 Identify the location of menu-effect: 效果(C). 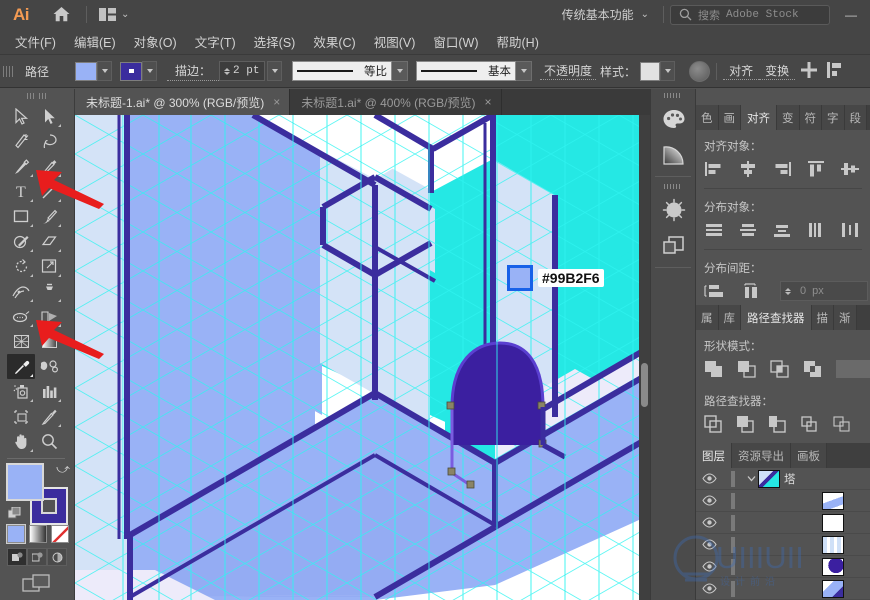
(334, 41).